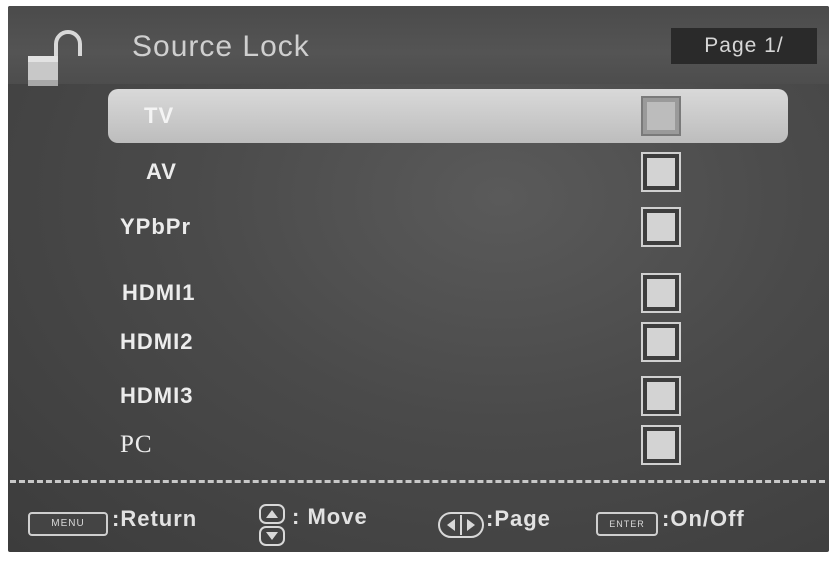 The image size is (837, 561). I want to click on lock-checkbox-tv, so click(661, 116).